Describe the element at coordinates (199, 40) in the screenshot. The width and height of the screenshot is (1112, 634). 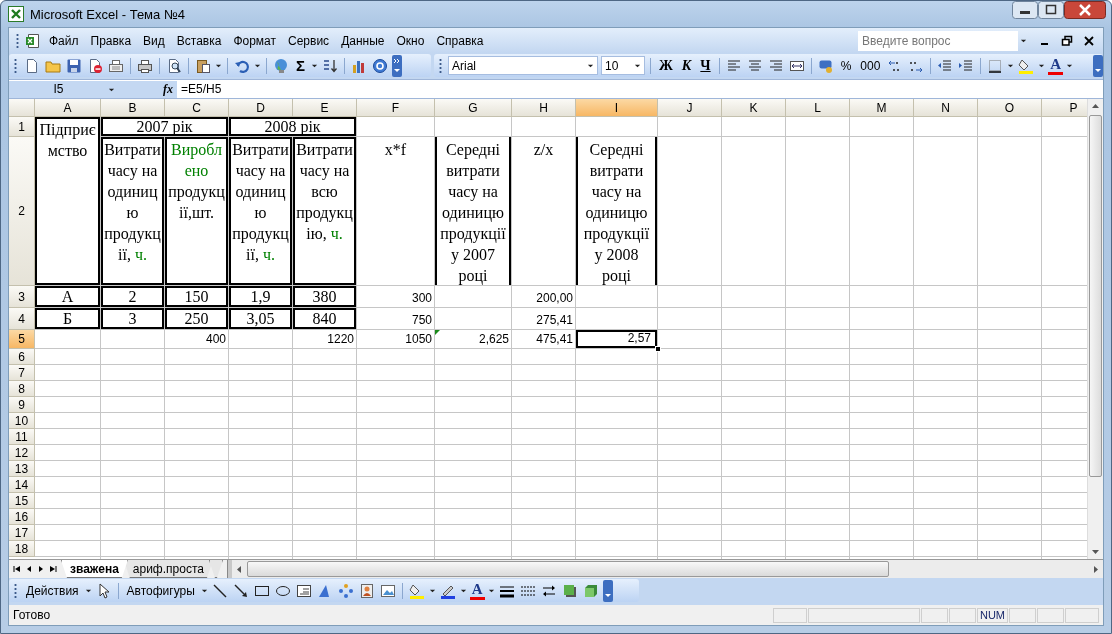
I see `menu-item: Вставка` at that location.